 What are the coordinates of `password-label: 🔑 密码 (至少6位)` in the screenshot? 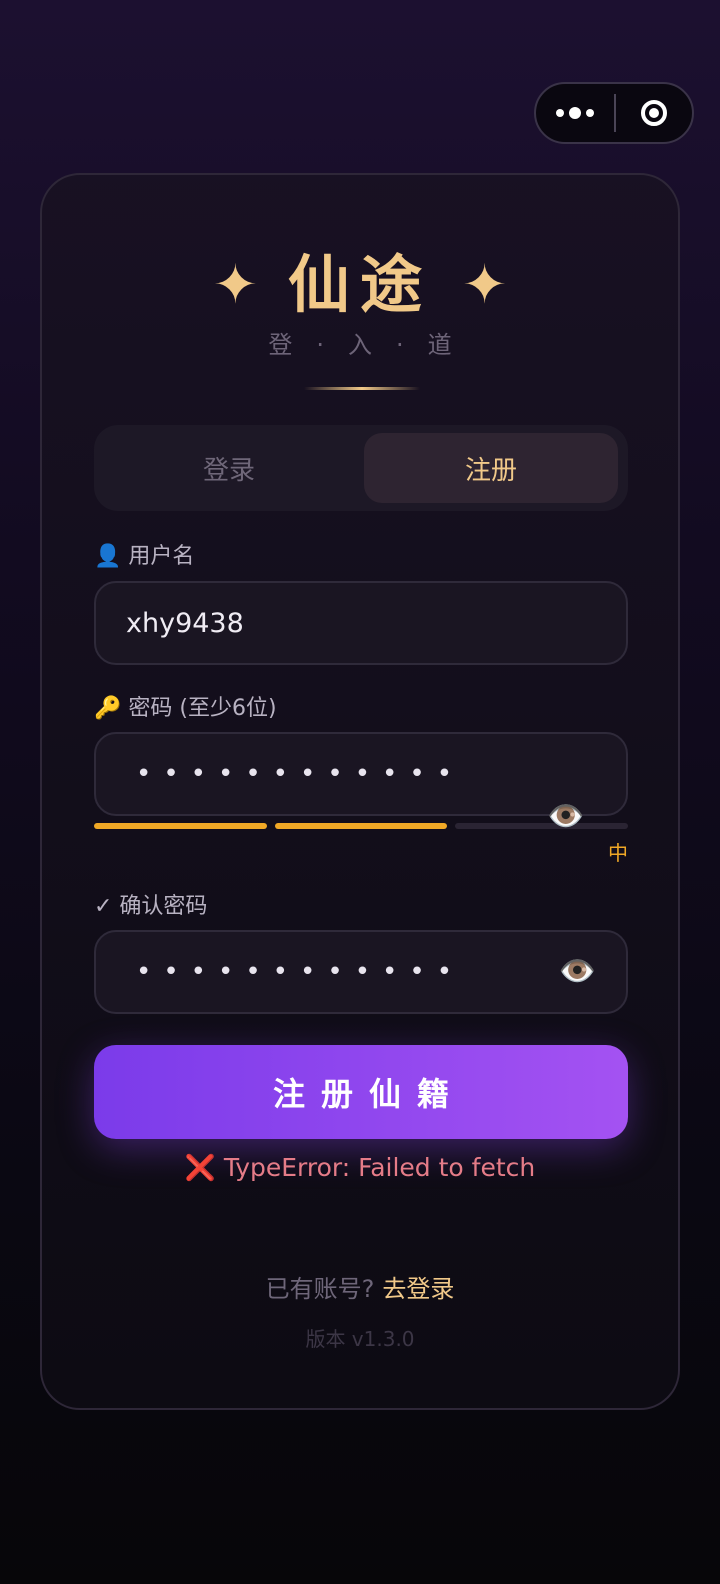 It's located at (185, 708).